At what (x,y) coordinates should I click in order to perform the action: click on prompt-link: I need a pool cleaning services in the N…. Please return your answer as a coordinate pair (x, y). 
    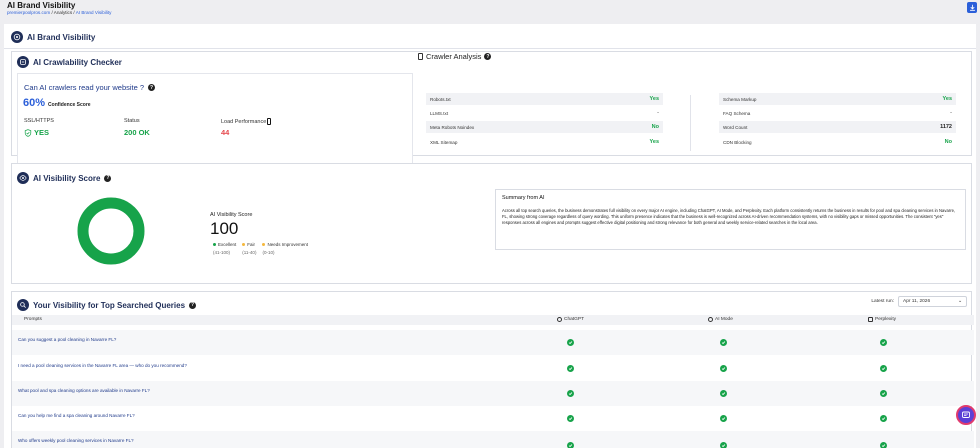
    Looking at the image, I should click on (108, 365).